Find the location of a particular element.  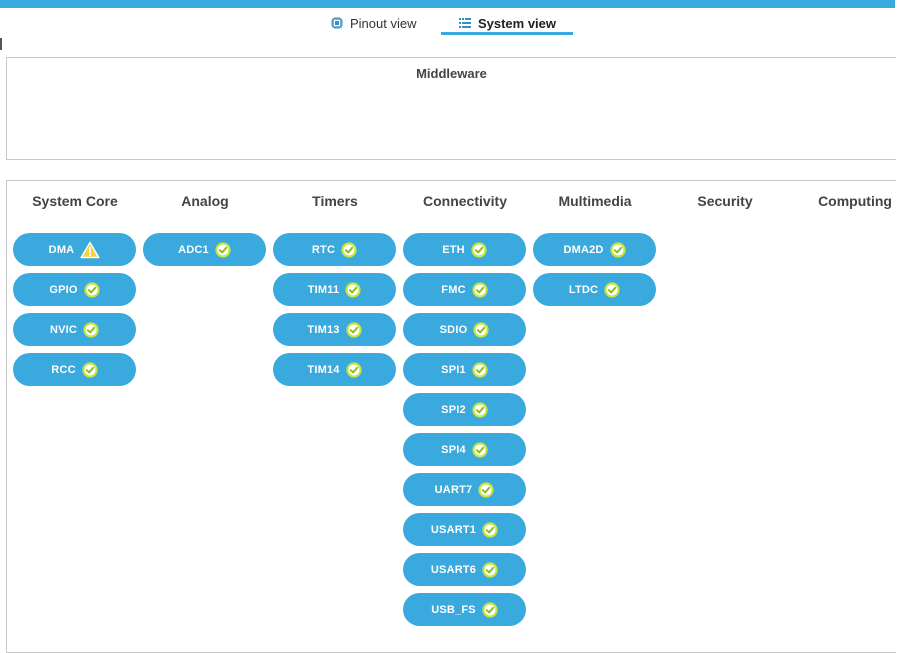

tab-system-view: System view is located at coordinates (507, 23).